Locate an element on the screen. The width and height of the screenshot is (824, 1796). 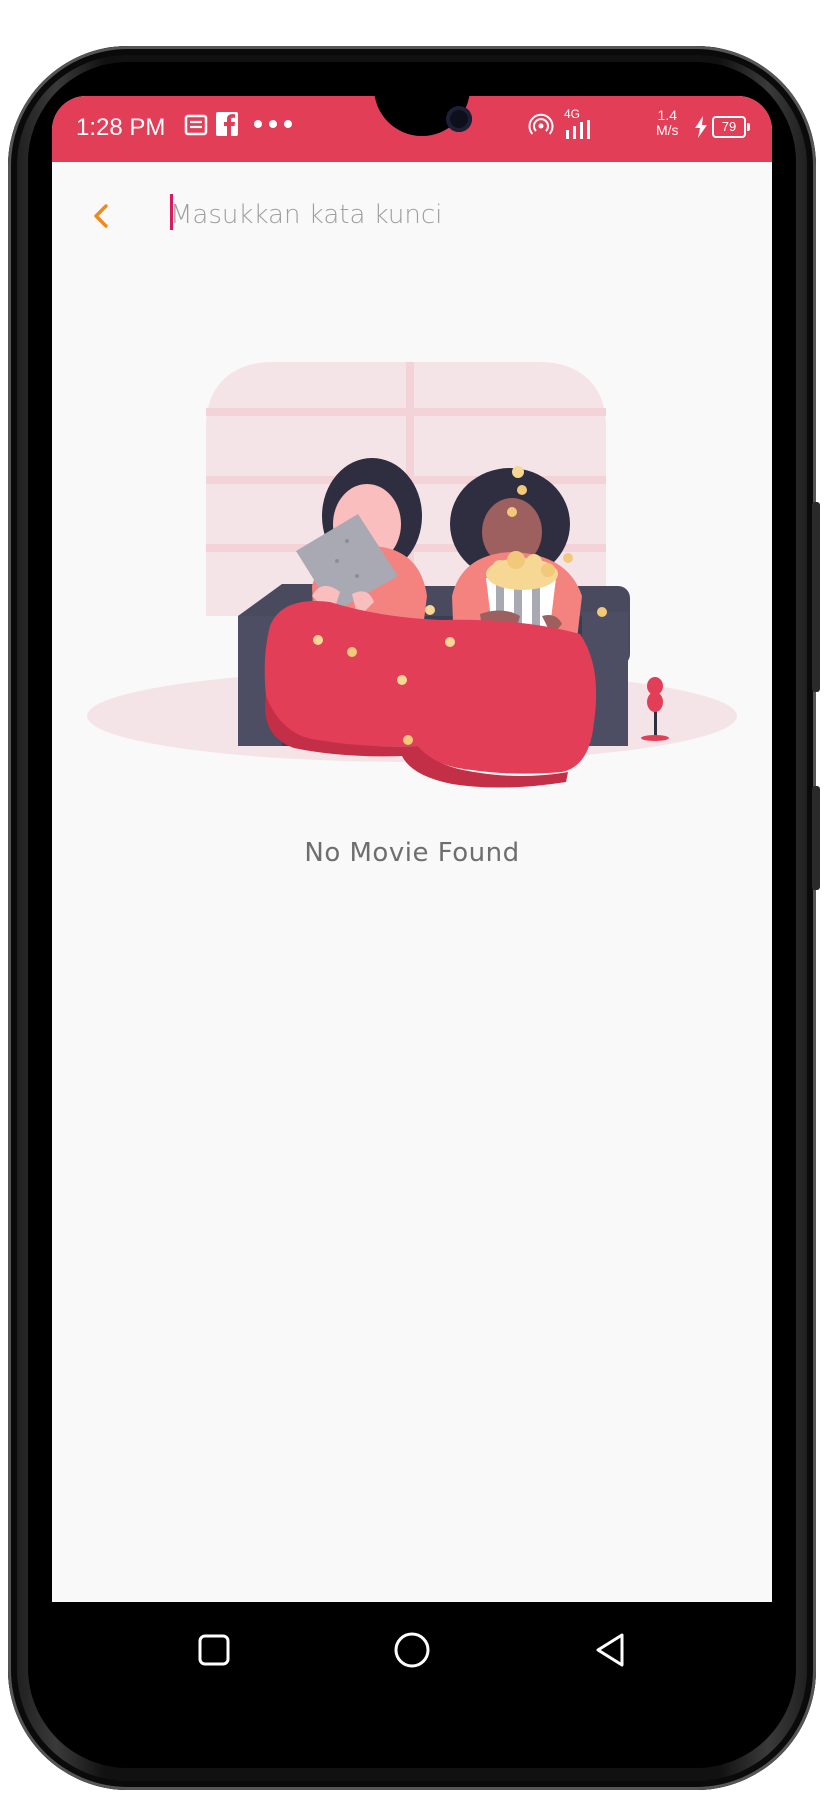
recent-apps-icon is located at coordinates (214, 1650).